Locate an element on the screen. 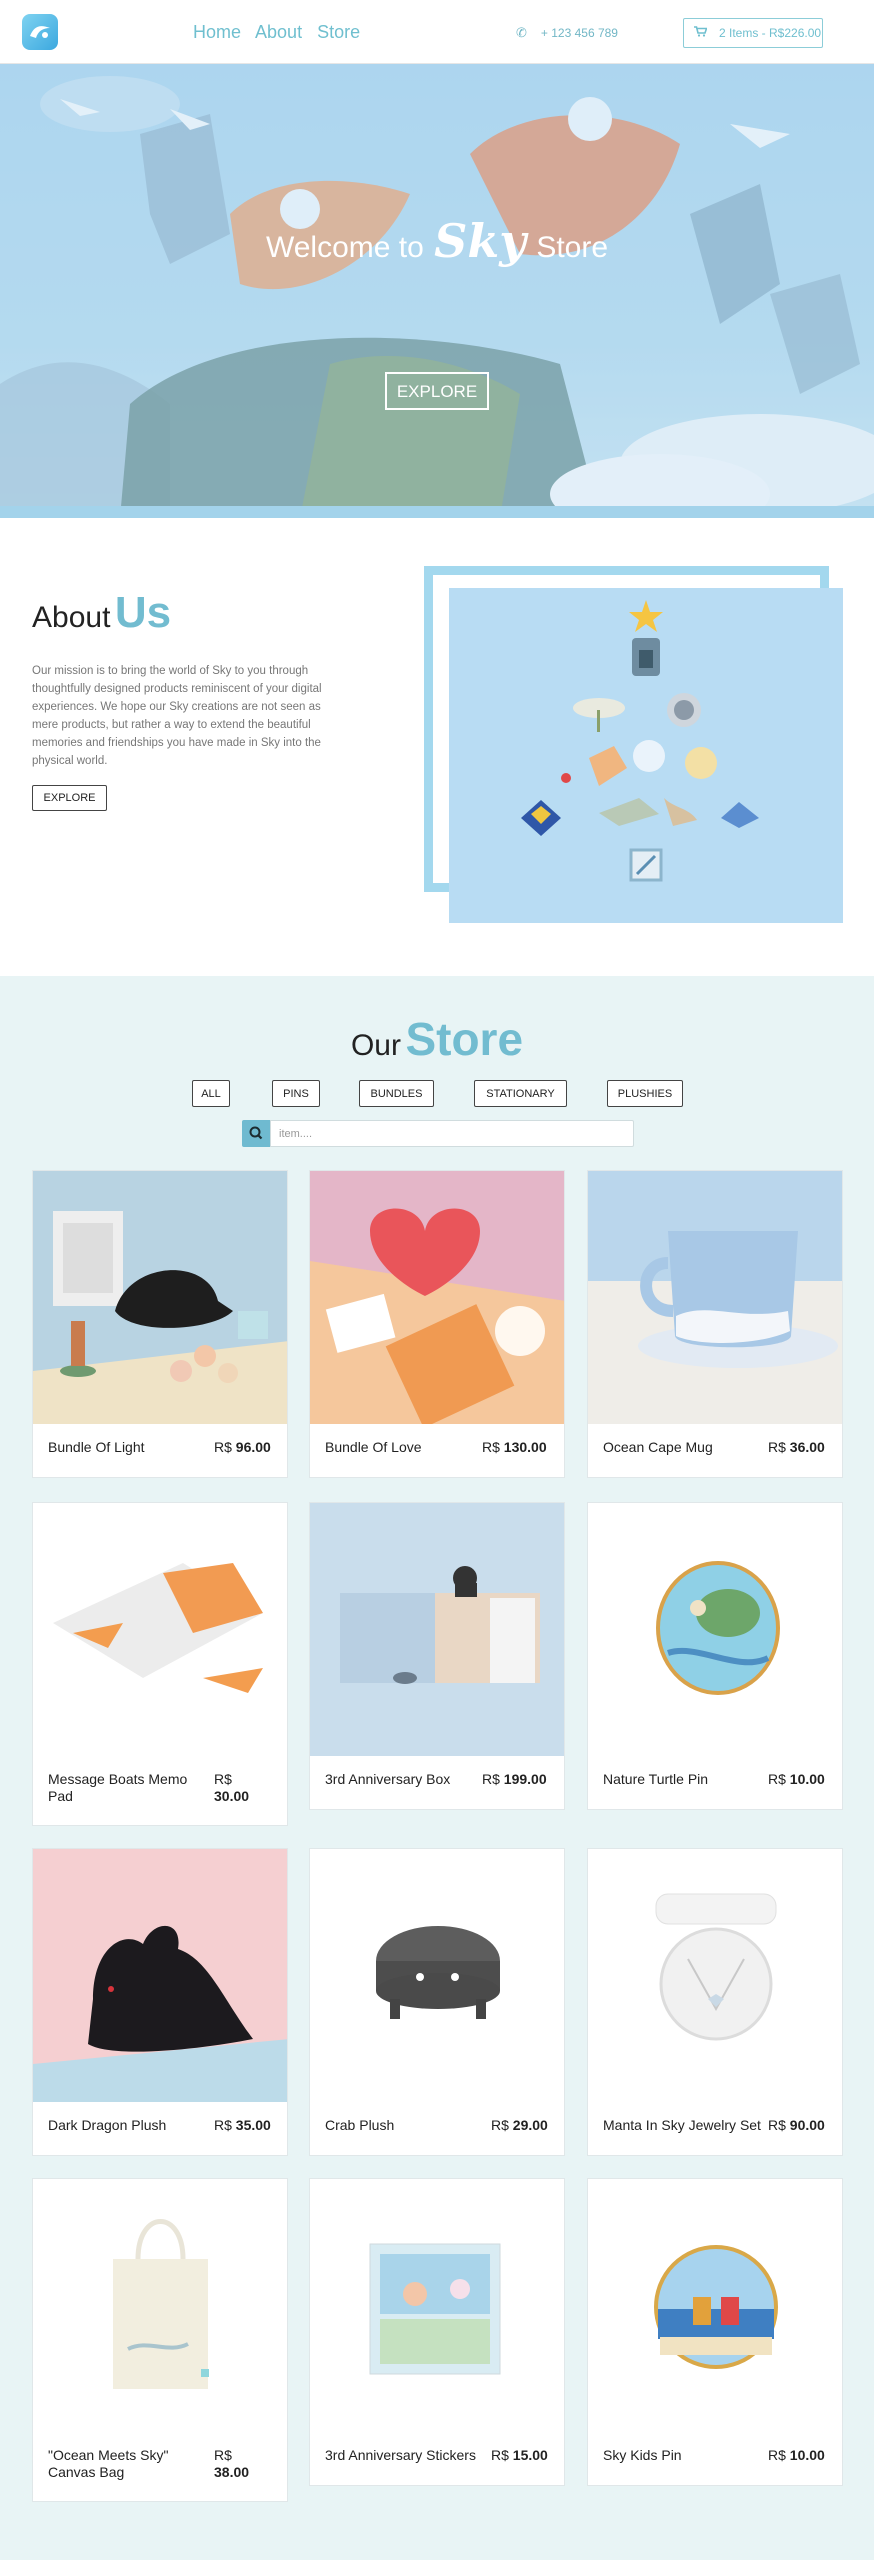  product-name: Sky Kids Pin is located at coordinates (642, 2455).